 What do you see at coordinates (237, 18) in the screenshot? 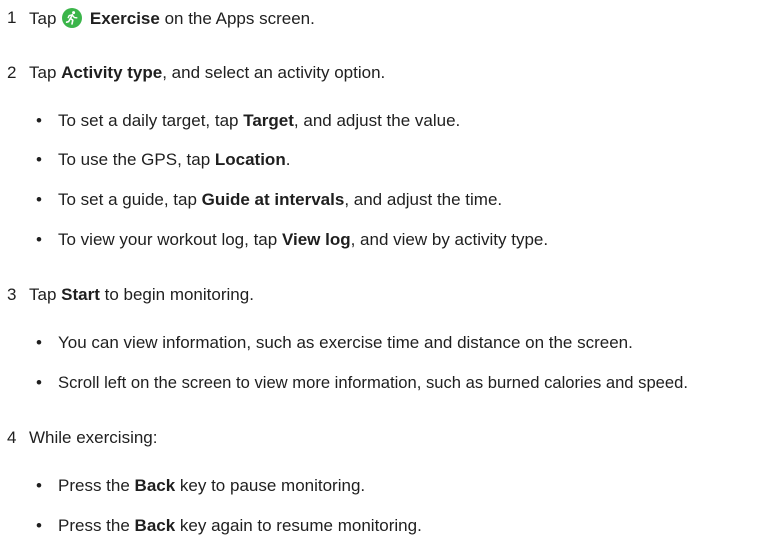
I see `step-text-end: on the Apps screen.` at bounding box center [237, 18].